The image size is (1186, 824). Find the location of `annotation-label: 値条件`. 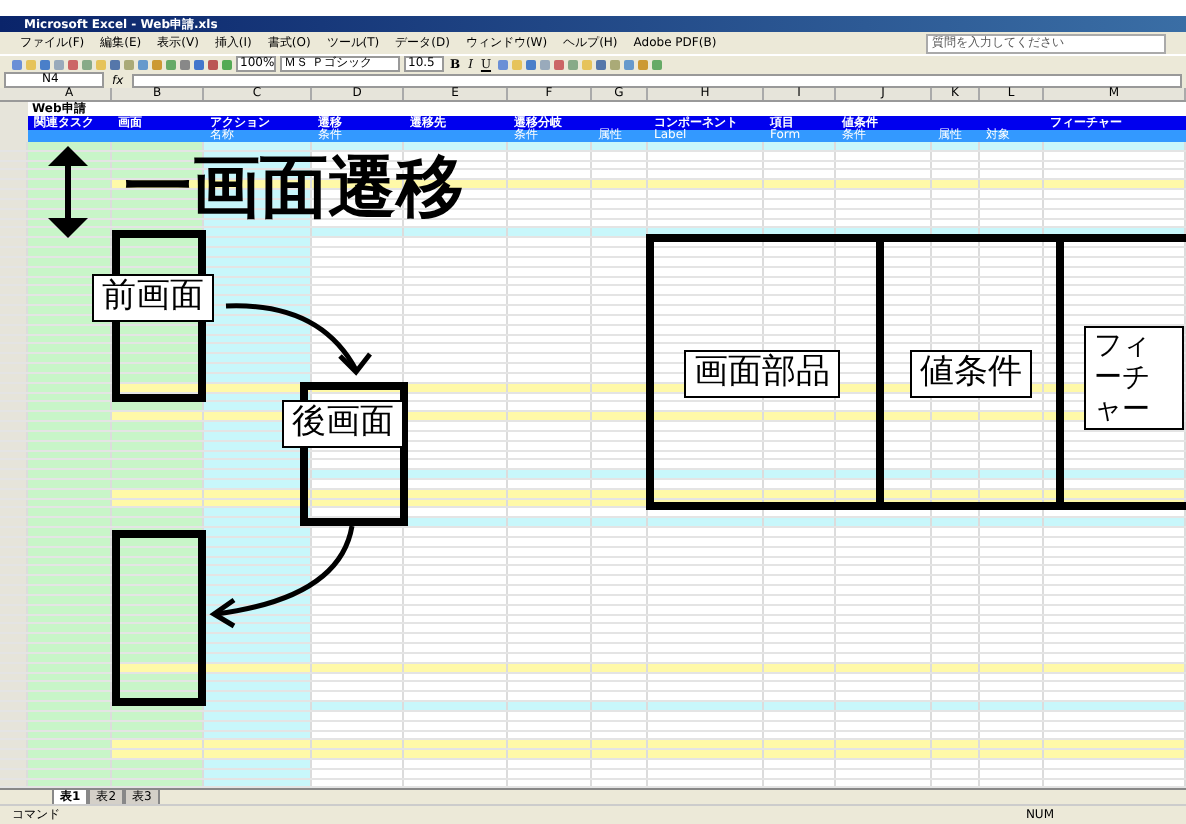

annotation-label: 値条件 is located at coordinates (971, 374).